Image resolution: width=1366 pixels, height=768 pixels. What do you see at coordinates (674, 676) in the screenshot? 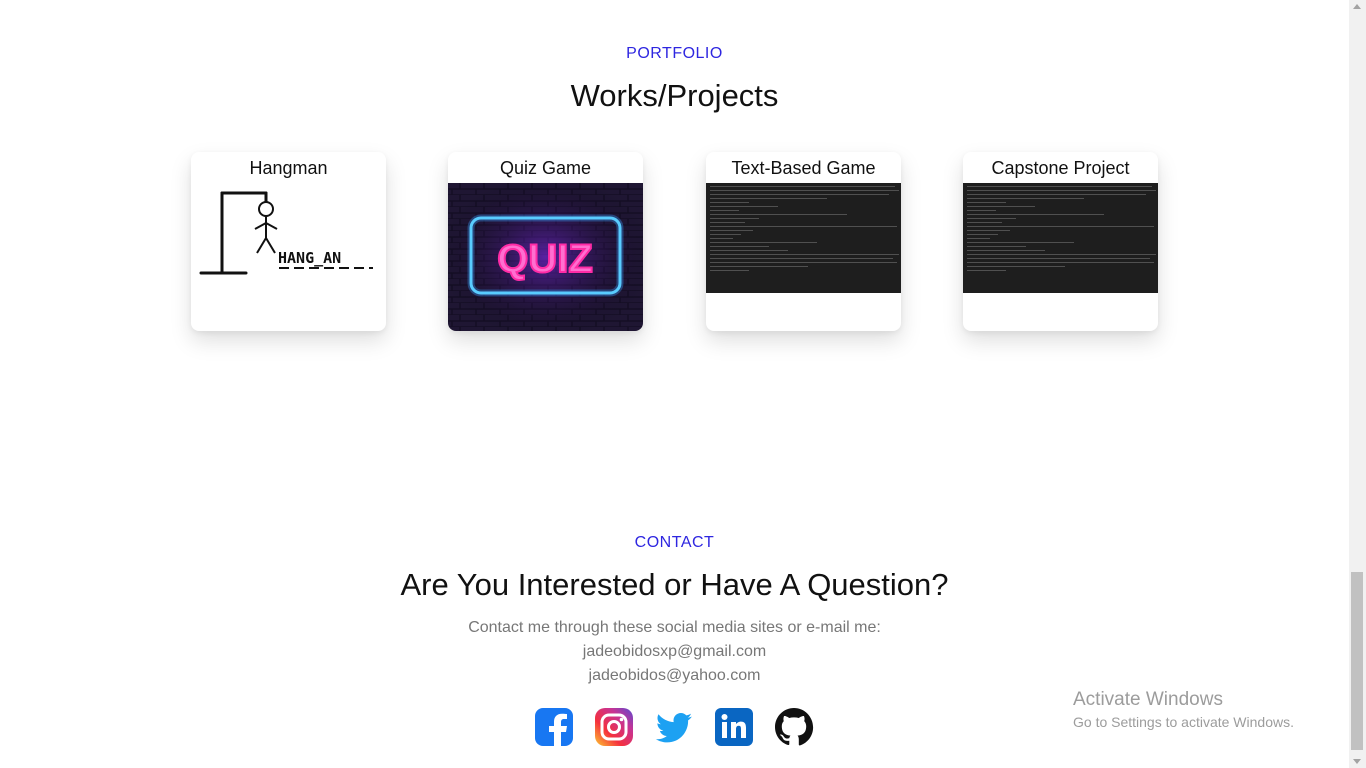
I see `email-yahoo: jadeobidos@yahoo.com` at bounding box center [674, 676].